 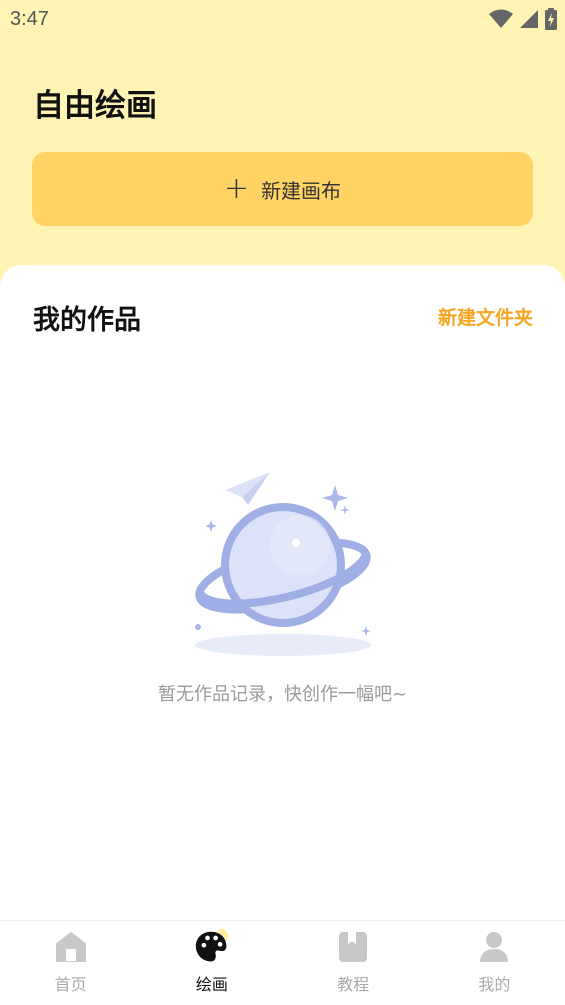 I want to click on signal-icon, so click(x=529, y=19).